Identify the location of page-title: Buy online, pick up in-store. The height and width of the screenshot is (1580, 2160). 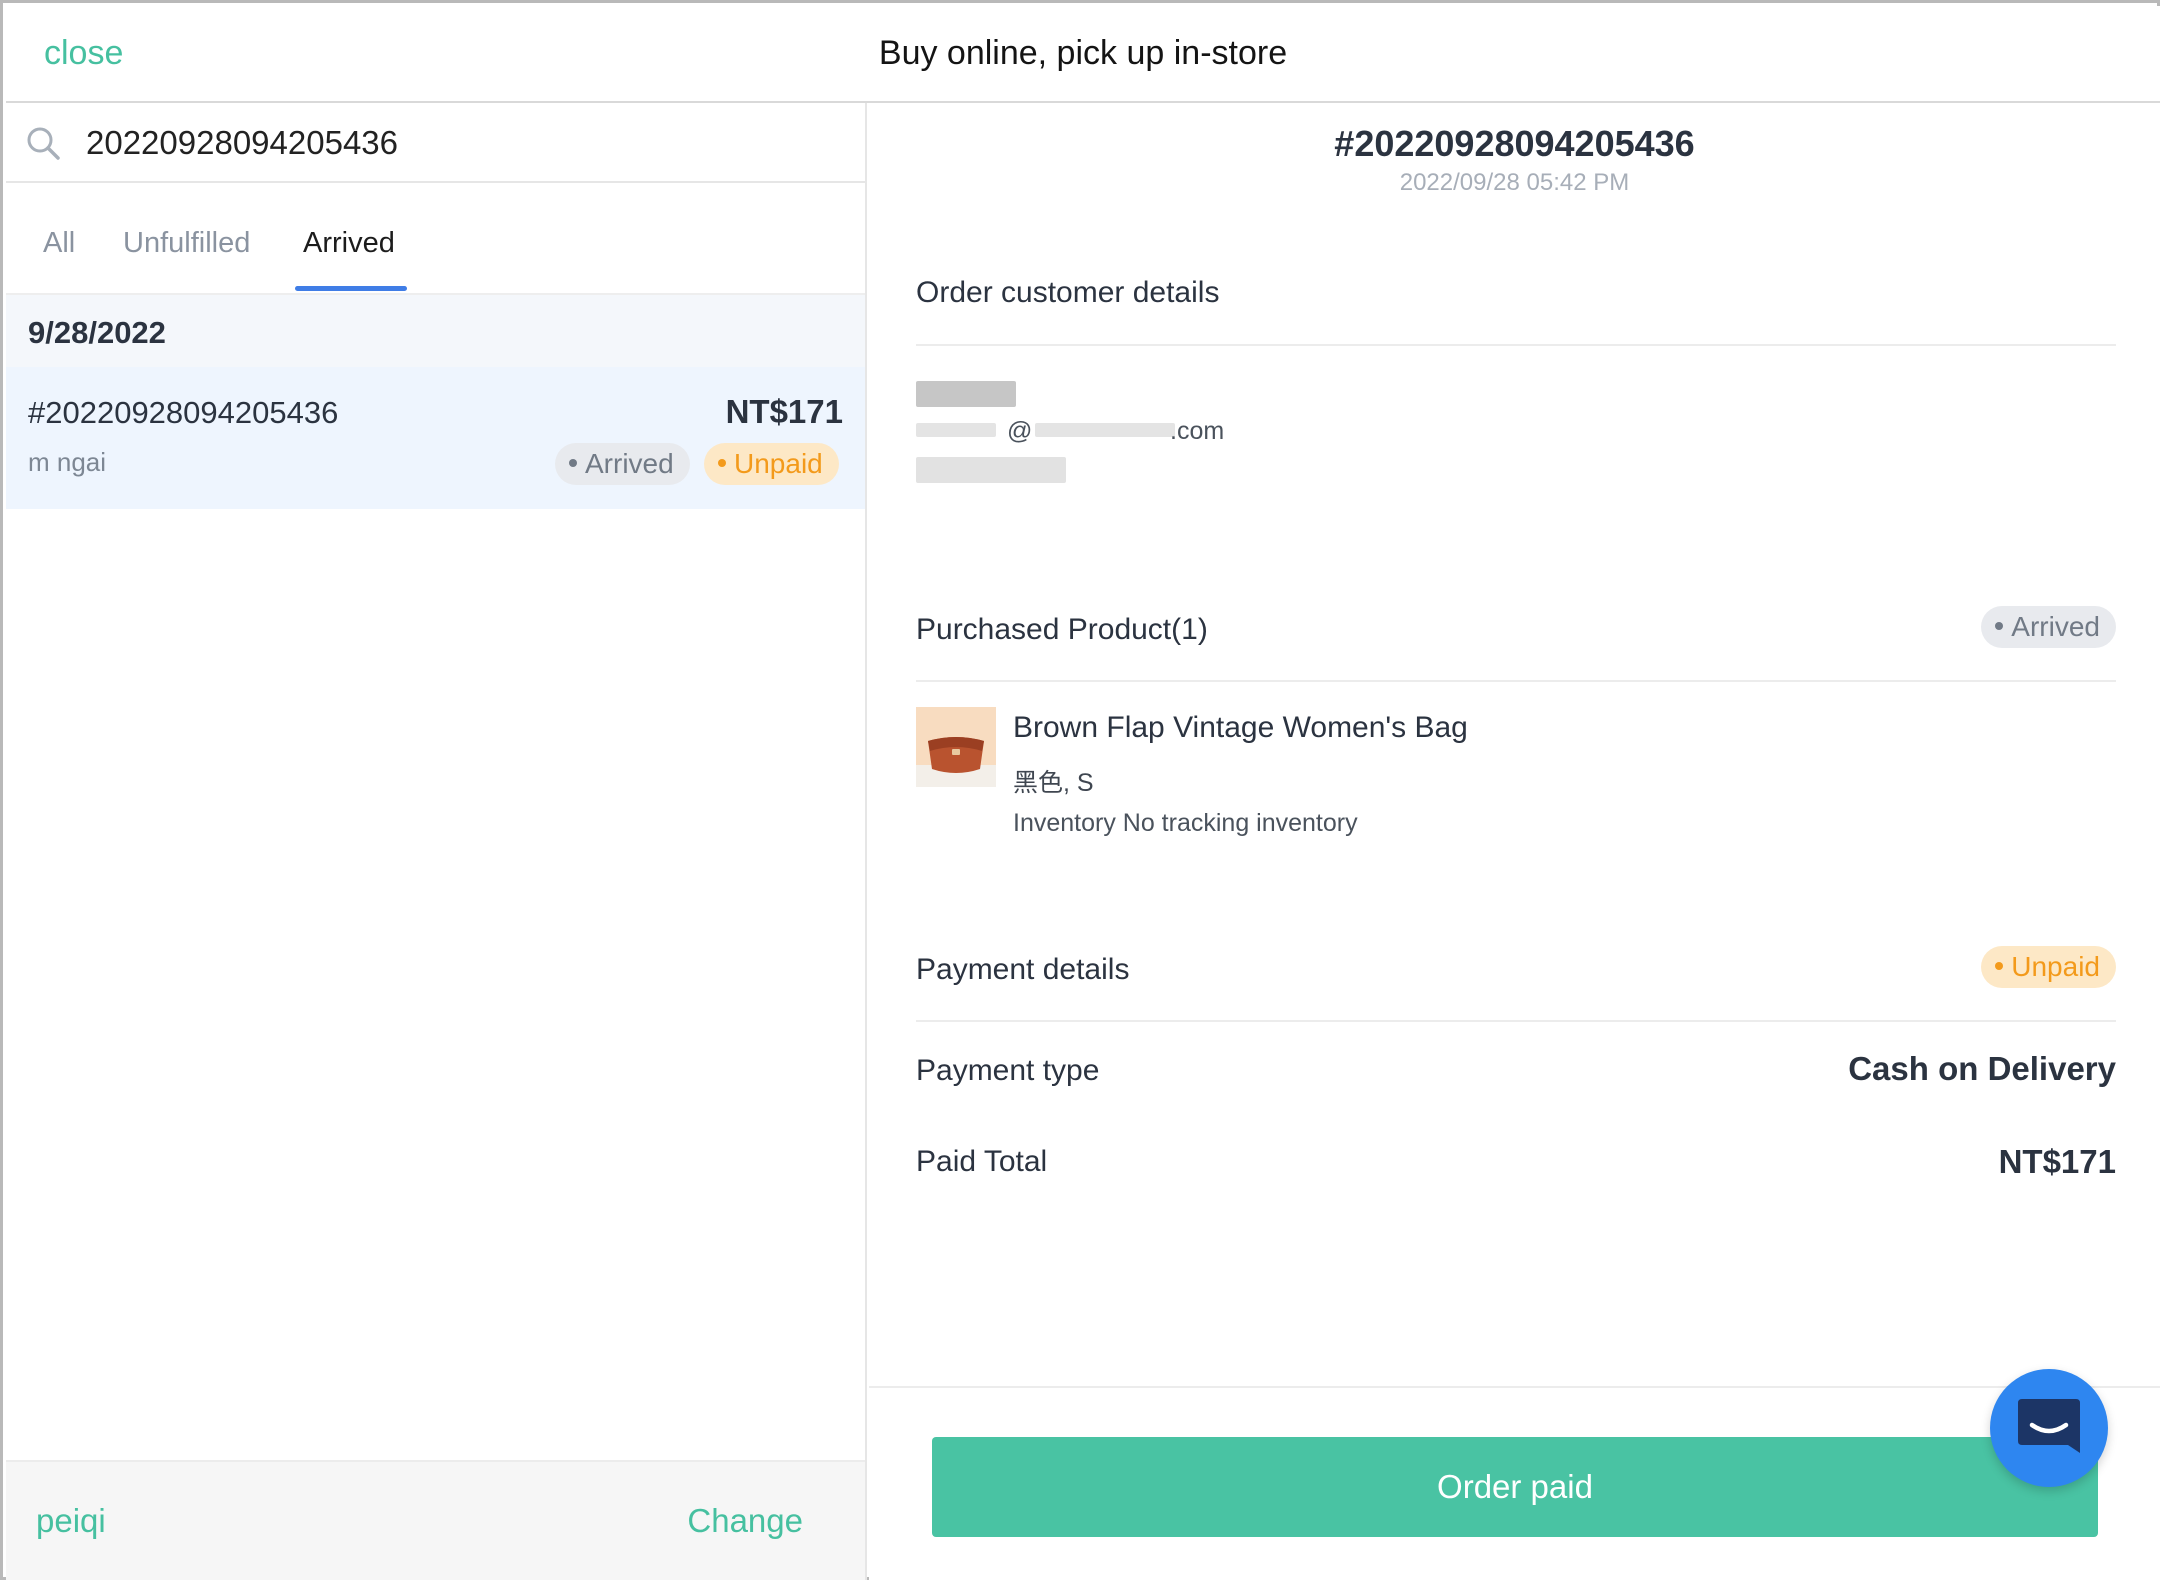
(1083, 53).